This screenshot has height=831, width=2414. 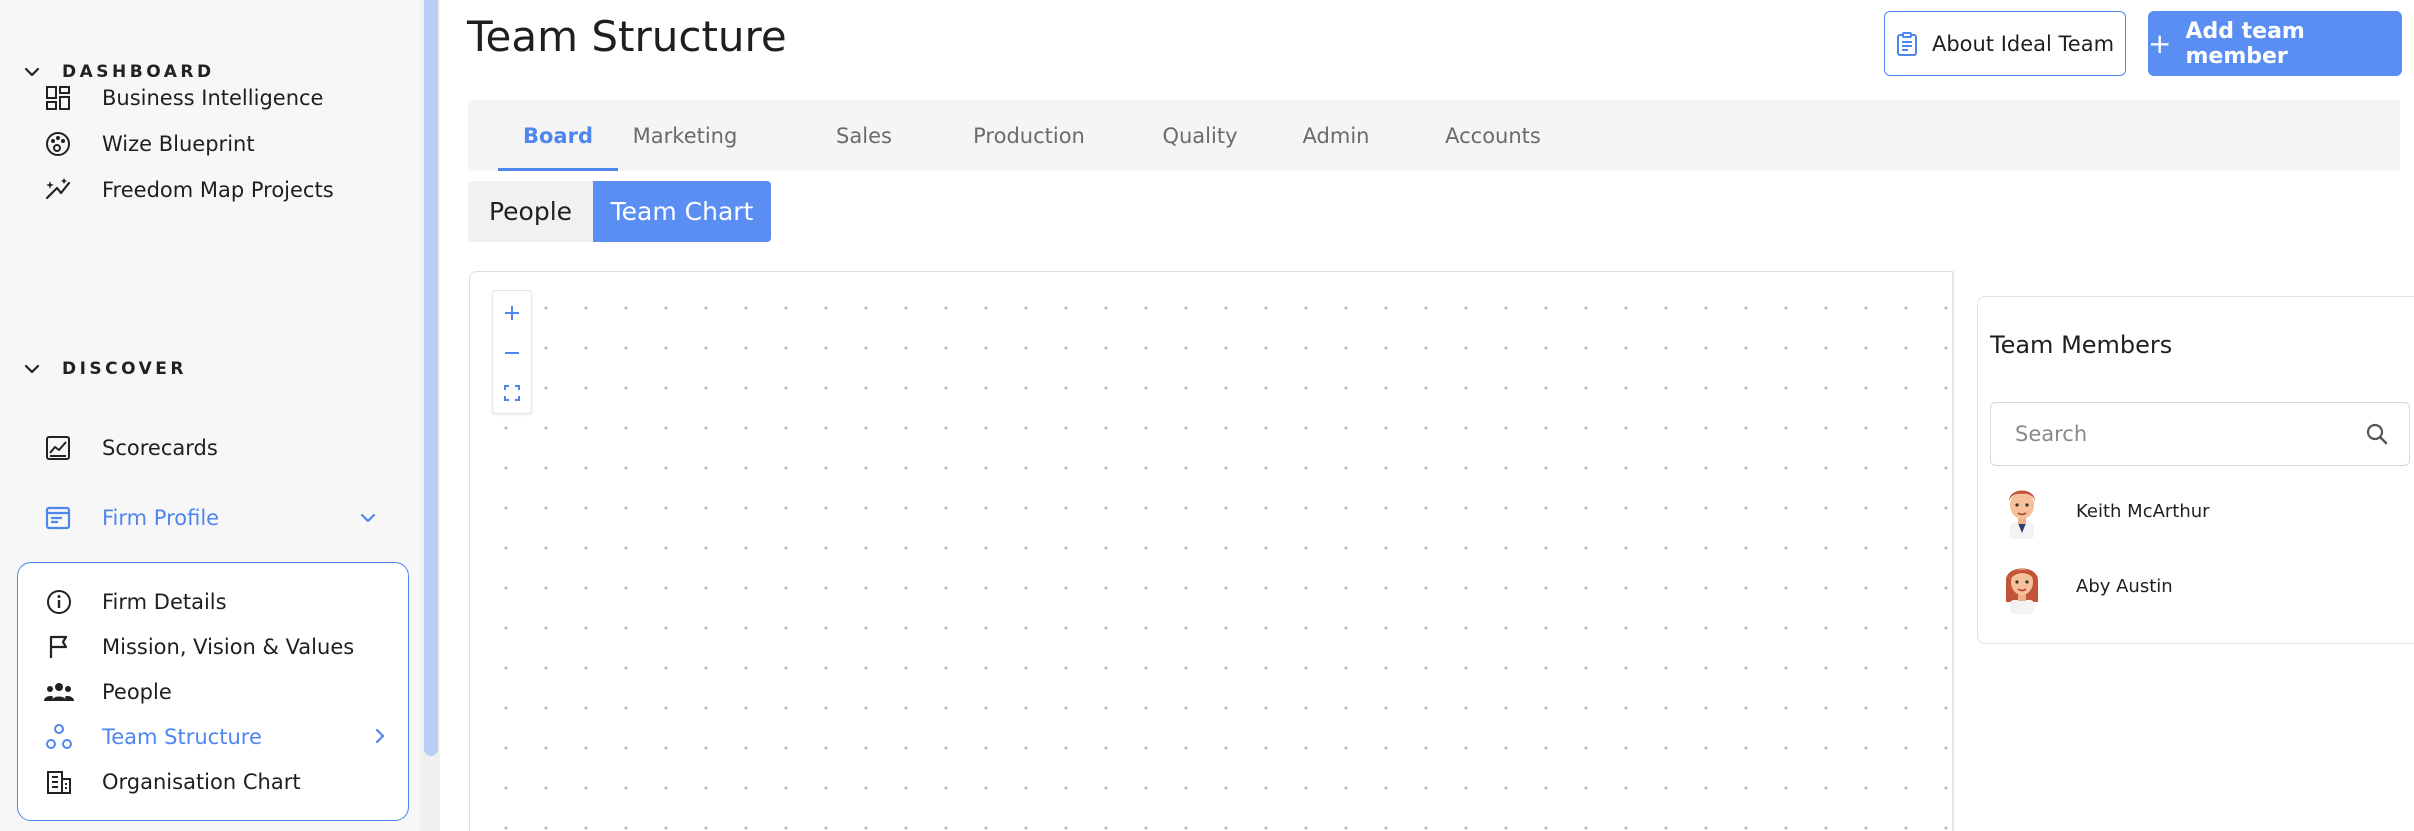 What do you see at coordinates (59, 737) in the screenshot?
I see `team-structure-icon` at bounding box center [59, 737].